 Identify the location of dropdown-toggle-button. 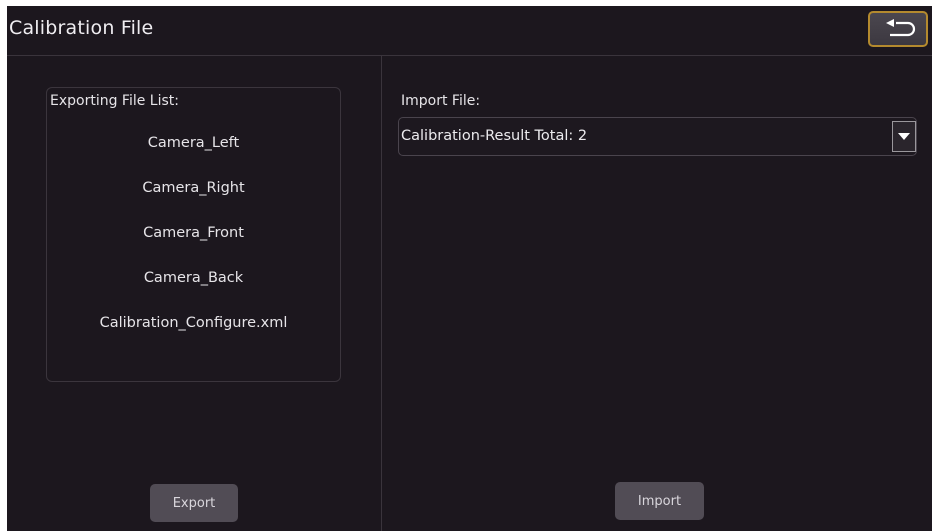
(904, 136).